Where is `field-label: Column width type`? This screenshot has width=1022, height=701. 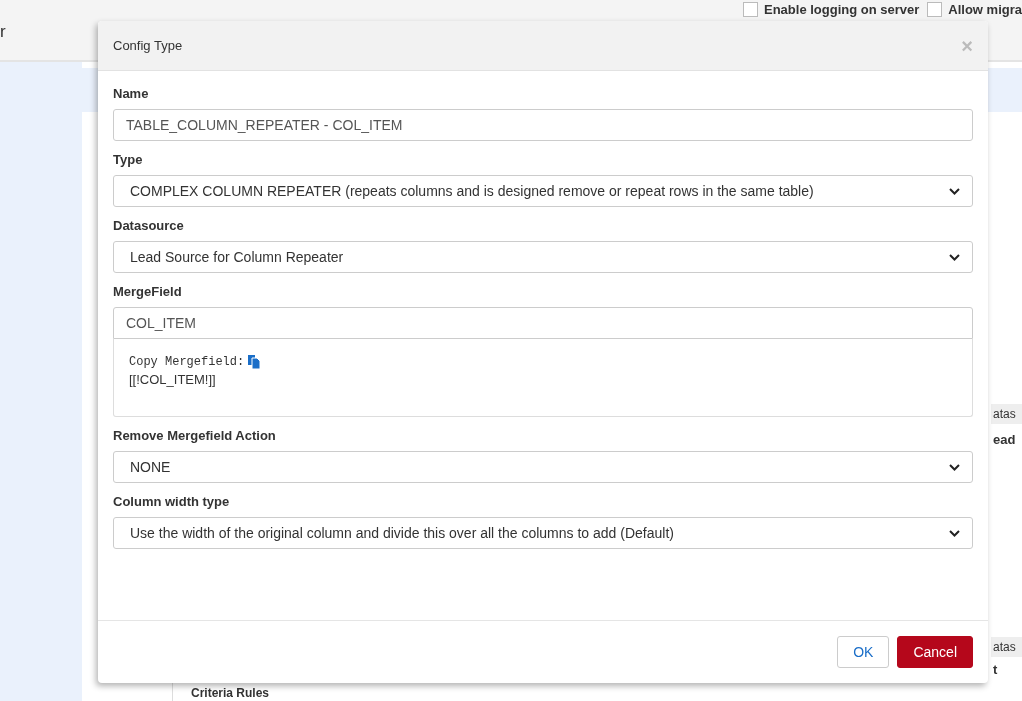 field-label: Column width type is located at coordinates (172, 501).